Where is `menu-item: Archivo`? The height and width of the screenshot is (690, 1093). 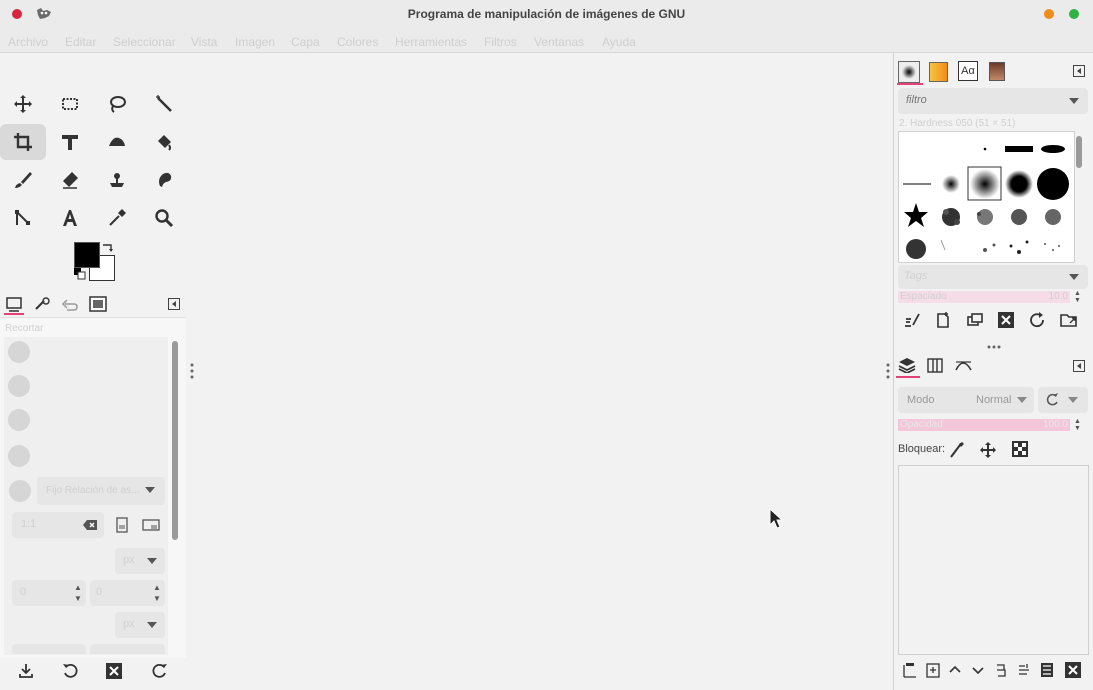
menu-item: Archivo is located at coordinates (28, 42).